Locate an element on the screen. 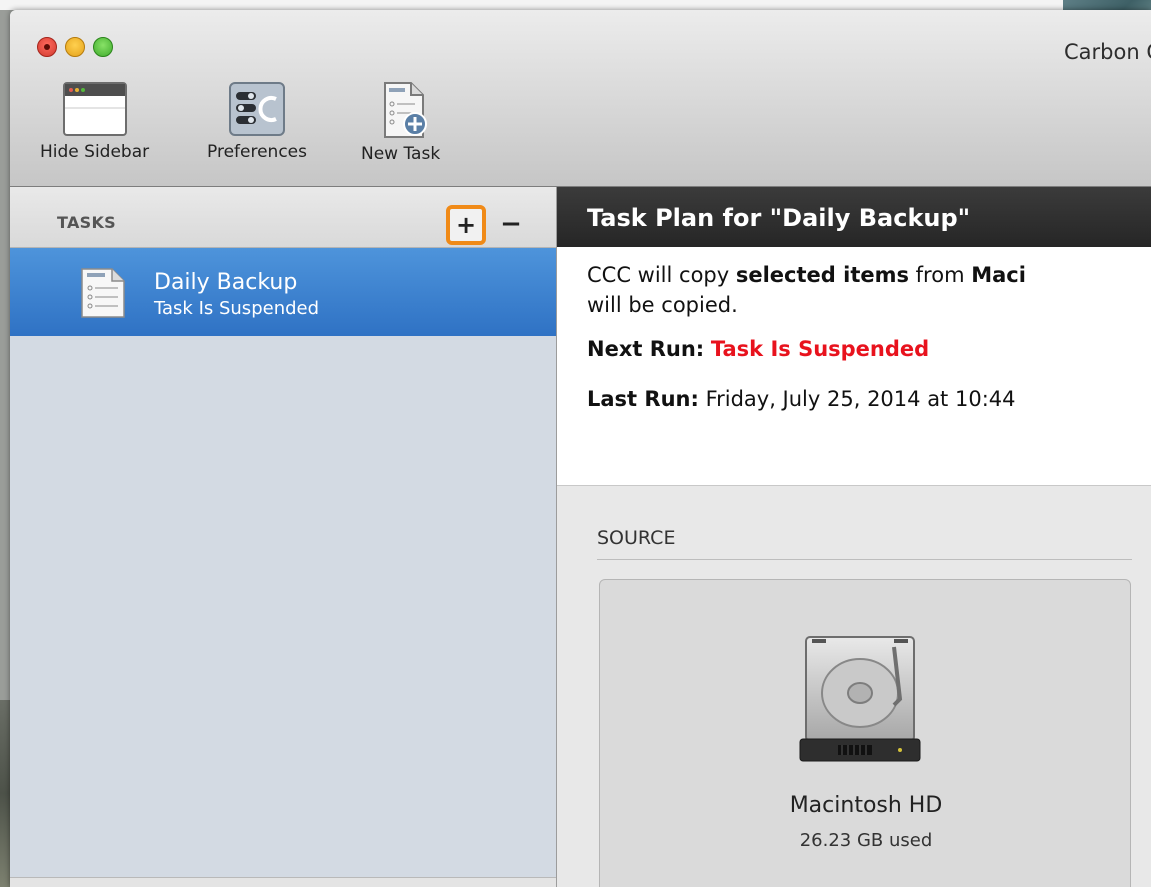 This screenshot has width=1151, height=887. source-heading: SOURCE is located at coordinates (636, 538).